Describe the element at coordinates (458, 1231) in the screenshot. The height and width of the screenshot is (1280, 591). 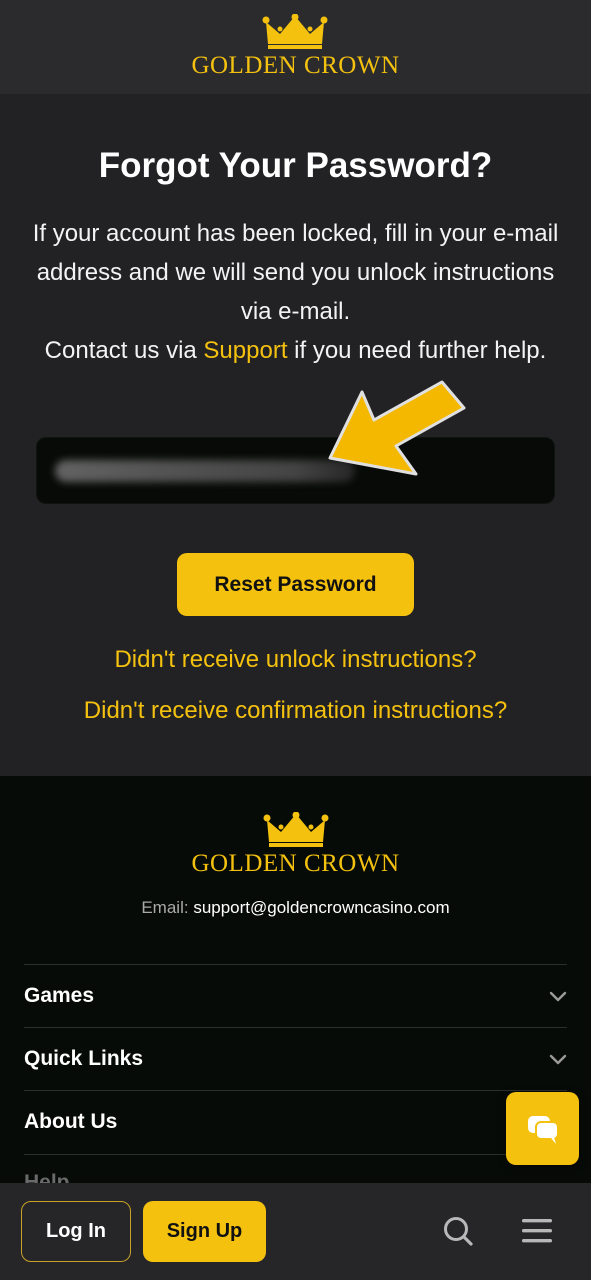
I see `search-icon` at that location.